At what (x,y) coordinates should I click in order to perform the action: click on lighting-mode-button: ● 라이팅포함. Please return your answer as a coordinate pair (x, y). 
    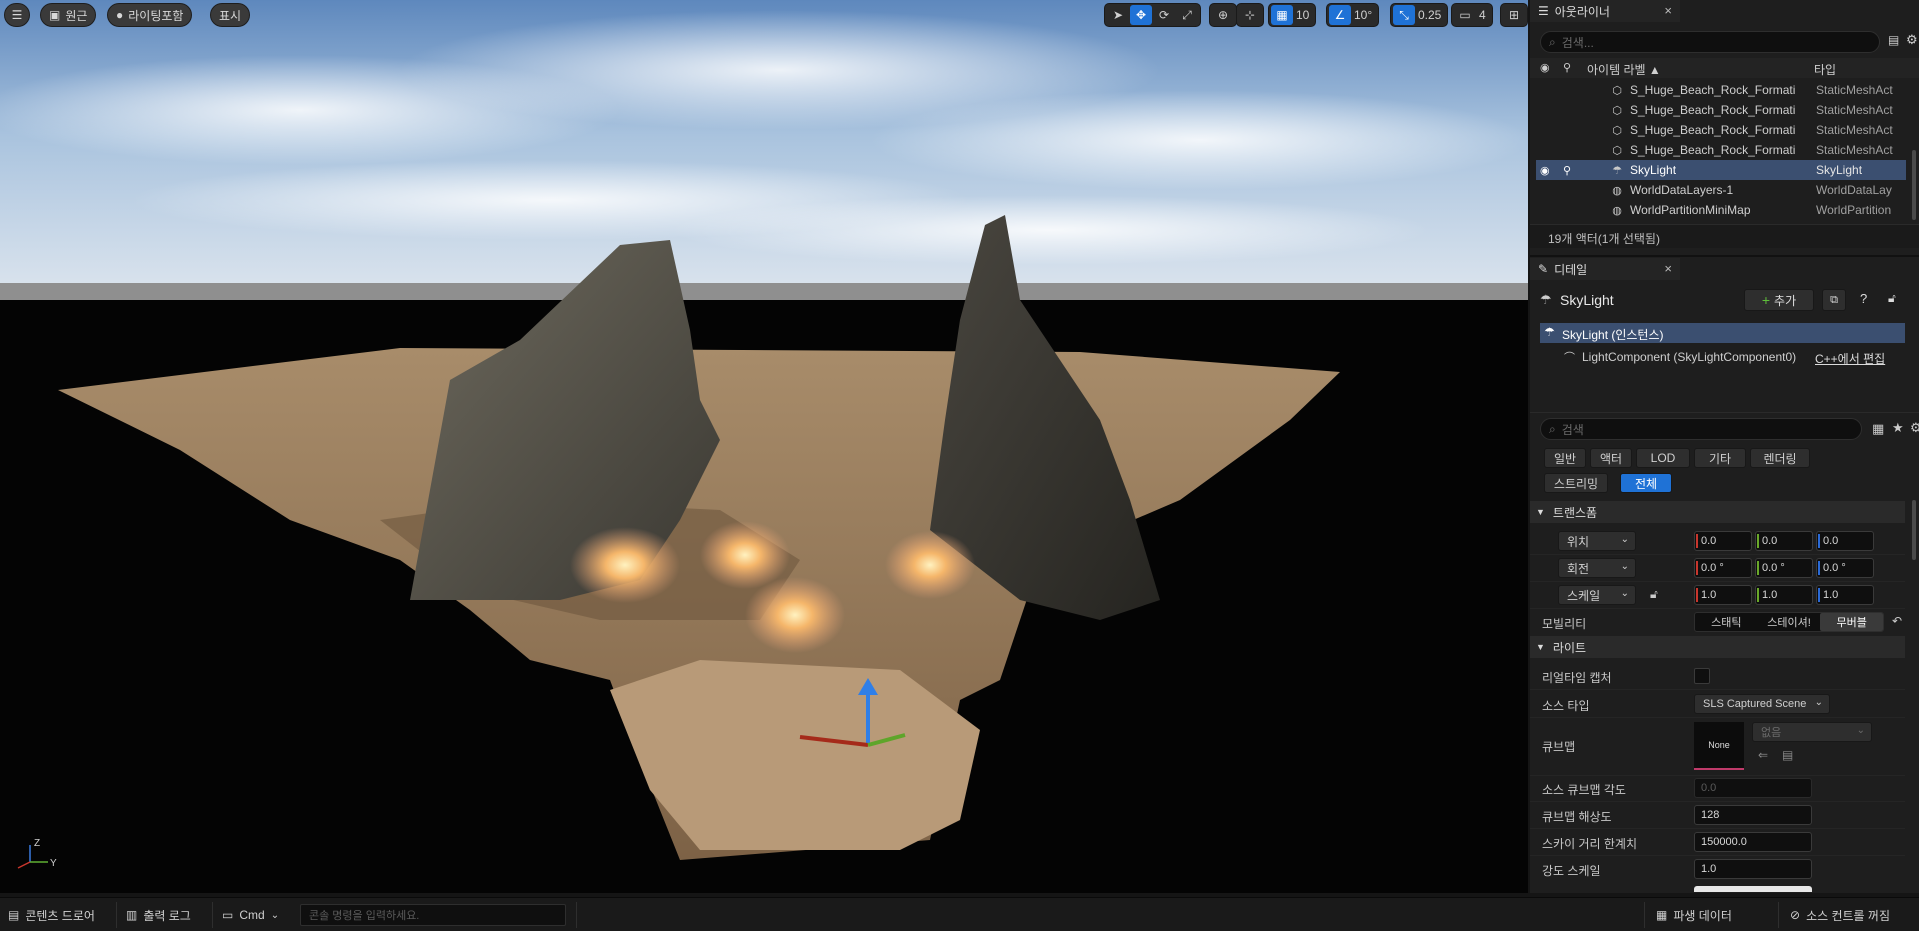
    Looking at the image, I should click on (150, 15).